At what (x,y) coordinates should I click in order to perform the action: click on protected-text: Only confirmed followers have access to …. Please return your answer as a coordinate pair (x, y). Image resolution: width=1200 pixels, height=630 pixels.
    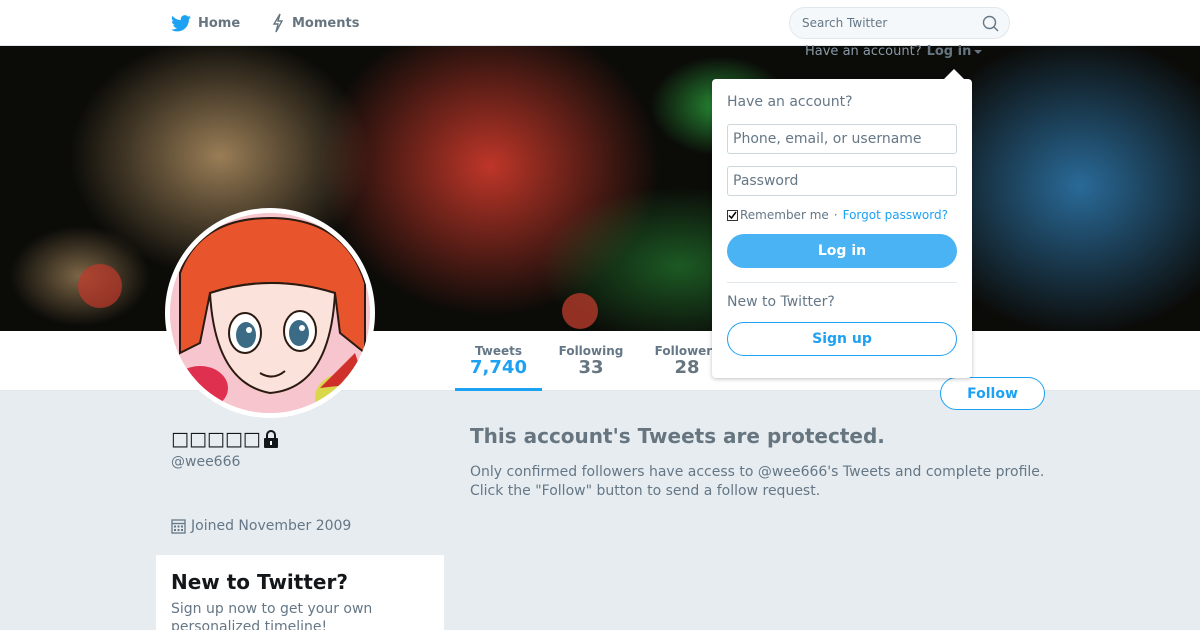
    Looking at the image, I should click on (757, 481).